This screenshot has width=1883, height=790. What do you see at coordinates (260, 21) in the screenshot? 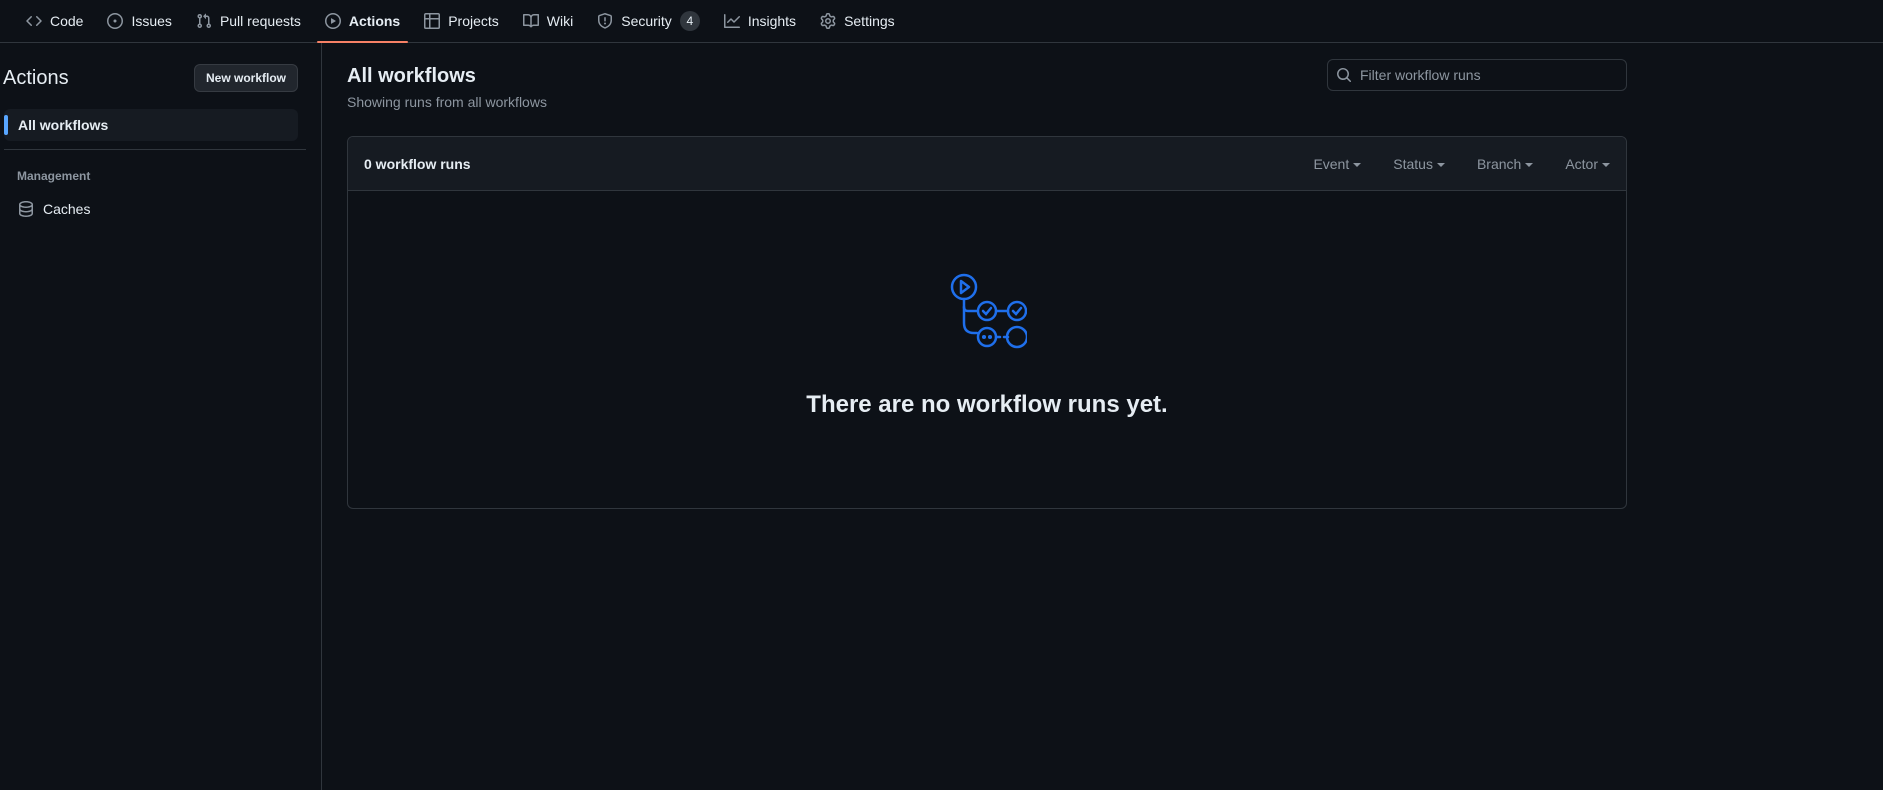
I see `tab-label: Pull requests` at bounding box center [260, 21].